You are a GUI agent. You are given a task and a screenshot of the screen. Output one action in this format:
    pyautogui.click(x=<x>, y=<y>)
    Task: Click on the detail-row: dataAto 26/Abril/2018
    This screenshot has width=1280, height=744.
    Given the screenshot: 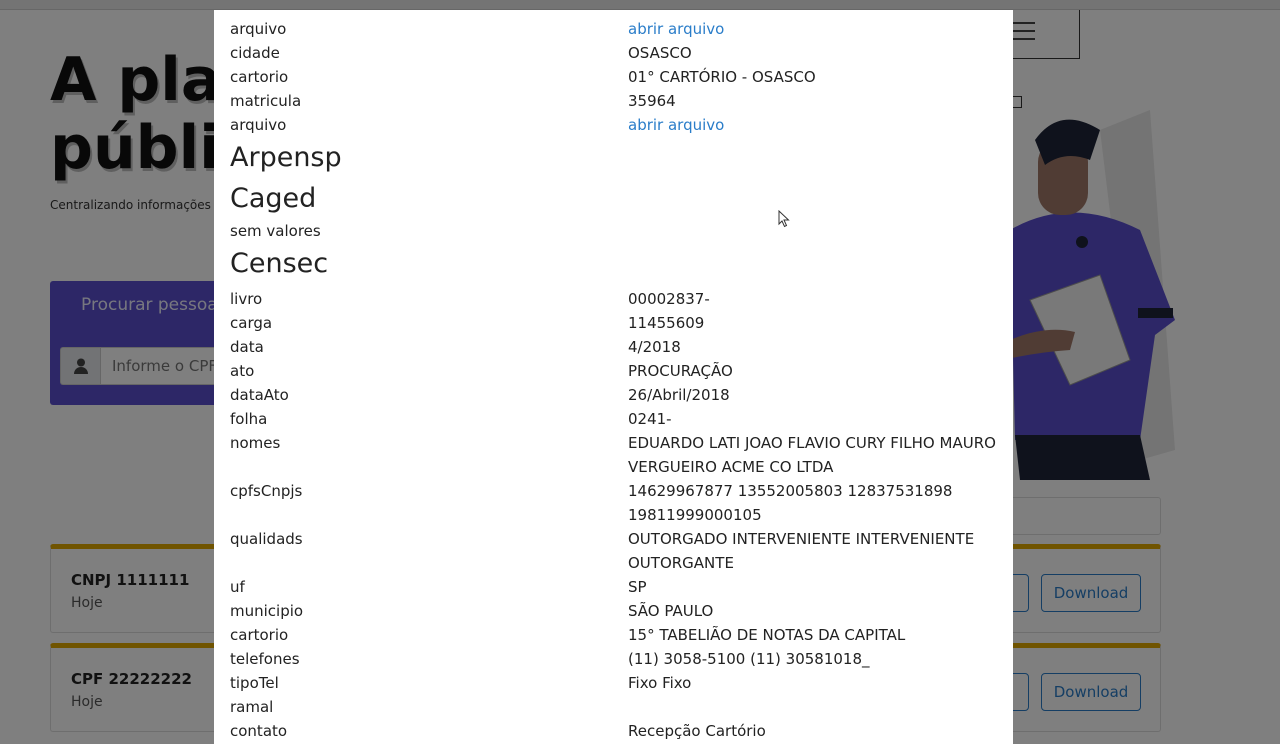 What is the action you would take?
    pyautogui.click(x=615, y=395)
    